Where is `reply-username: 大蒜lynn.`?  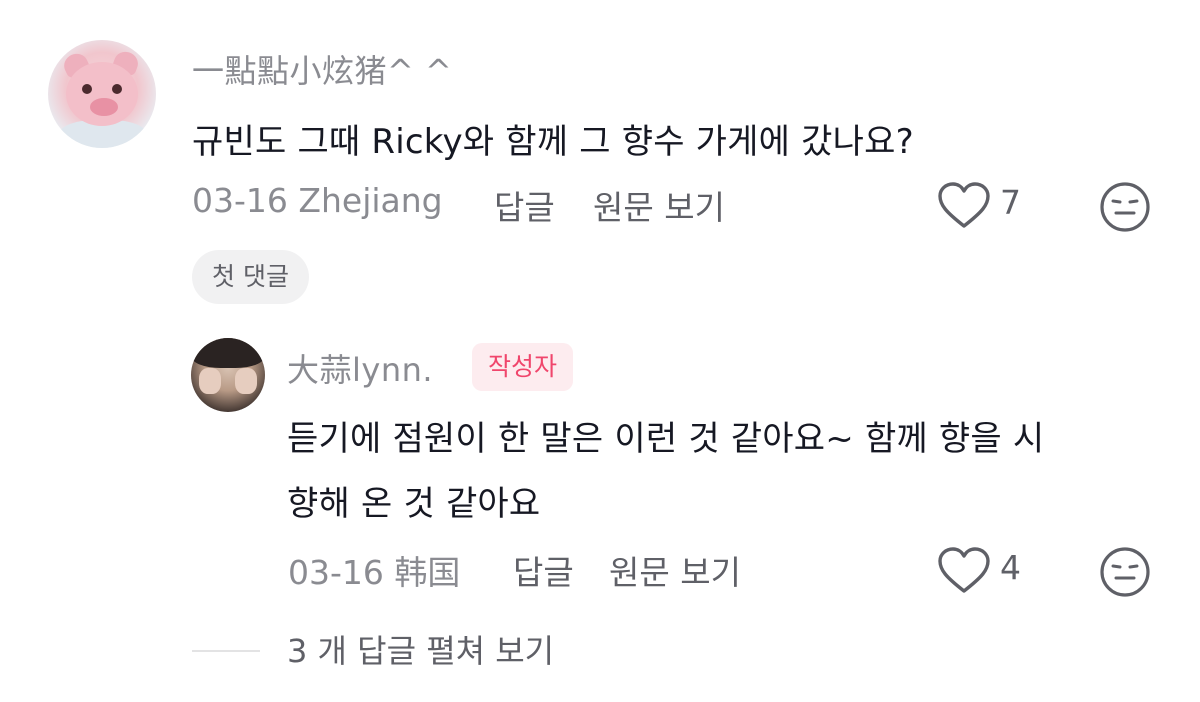
reply-username: 大蒜lynn. is located at coordinates (360, 368).